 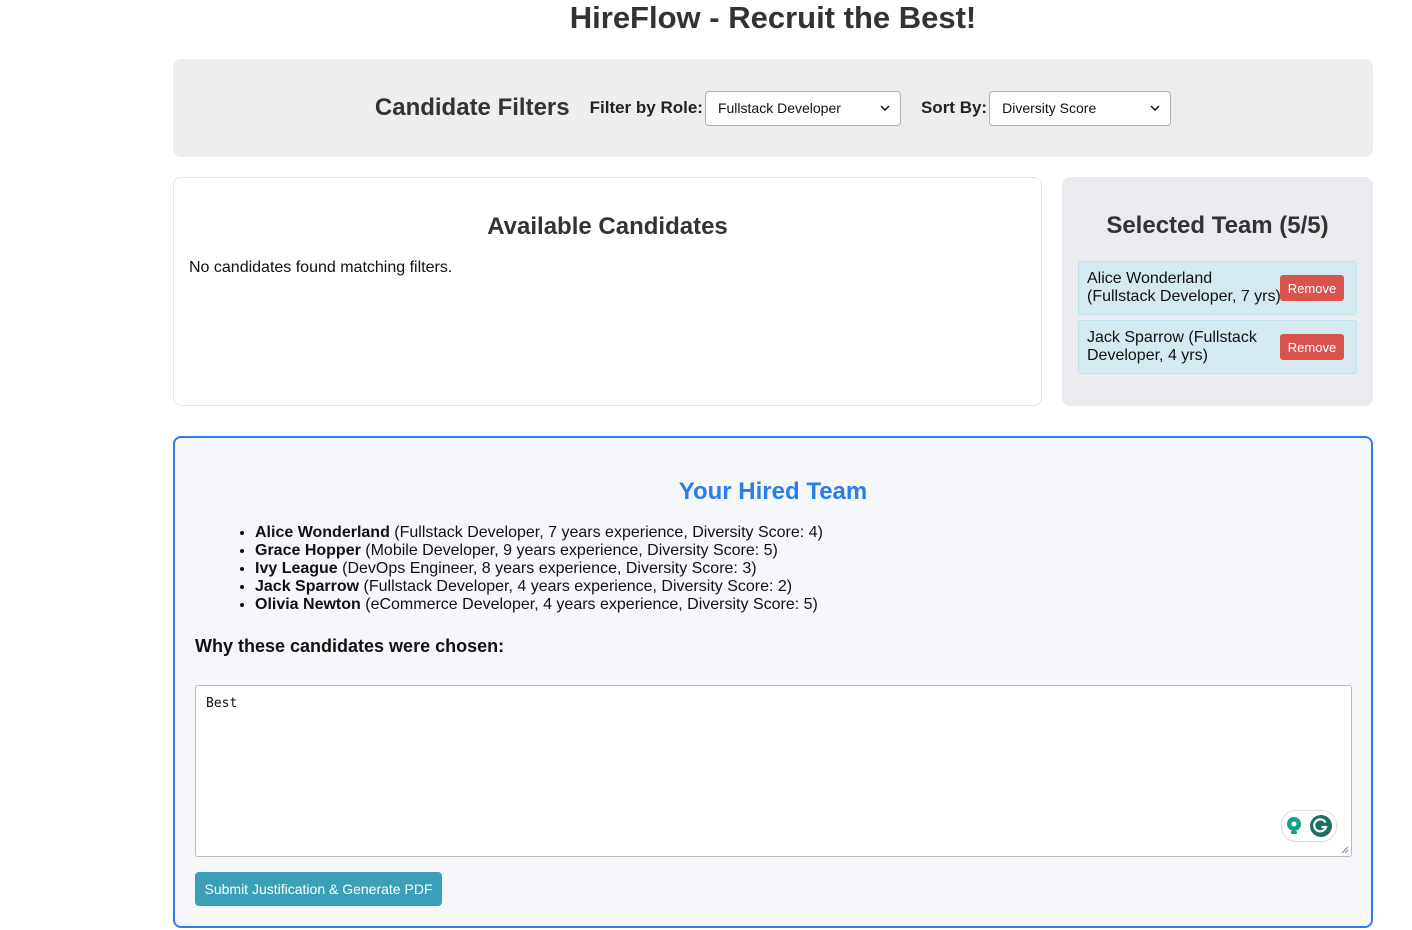 I want to click on role-select: Fullstack Developer, so click(x=802, y=108).